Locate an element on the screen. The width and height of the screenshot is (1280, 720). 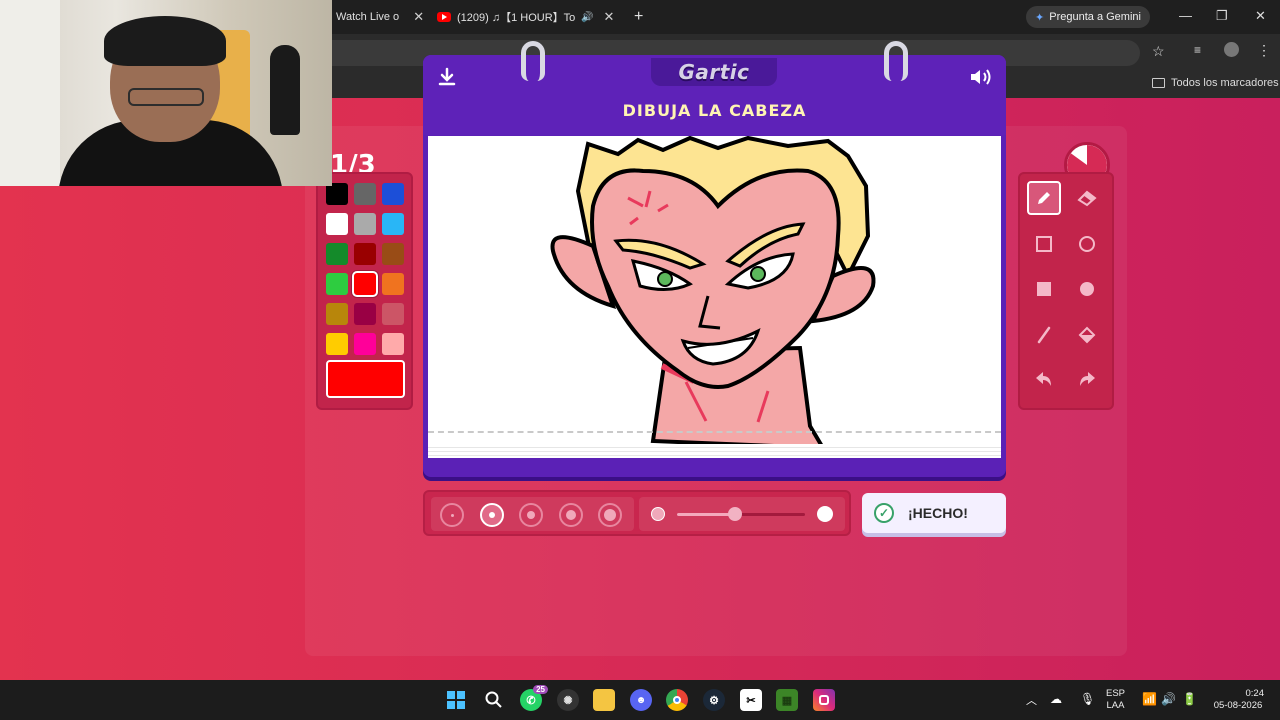
speaker-icon: 🔊 is located at coordinates (587, 17).